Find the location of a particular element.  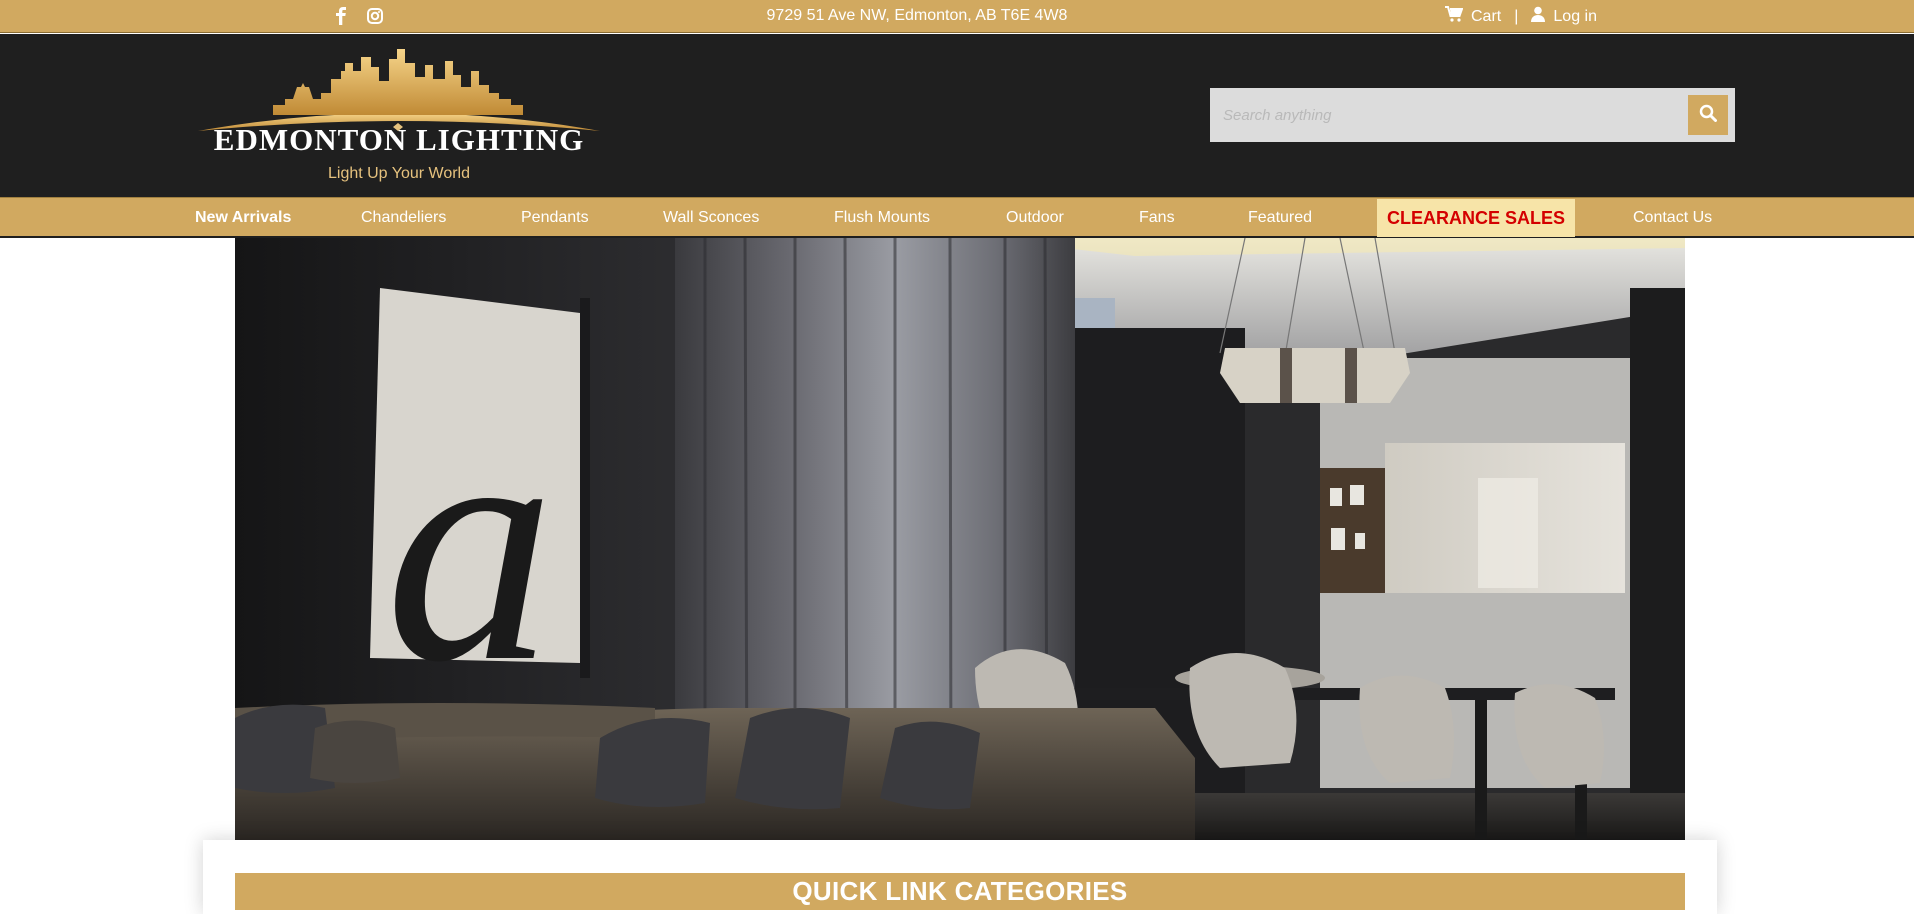

cart-link: Cart is located at coordinates (1473, 16).